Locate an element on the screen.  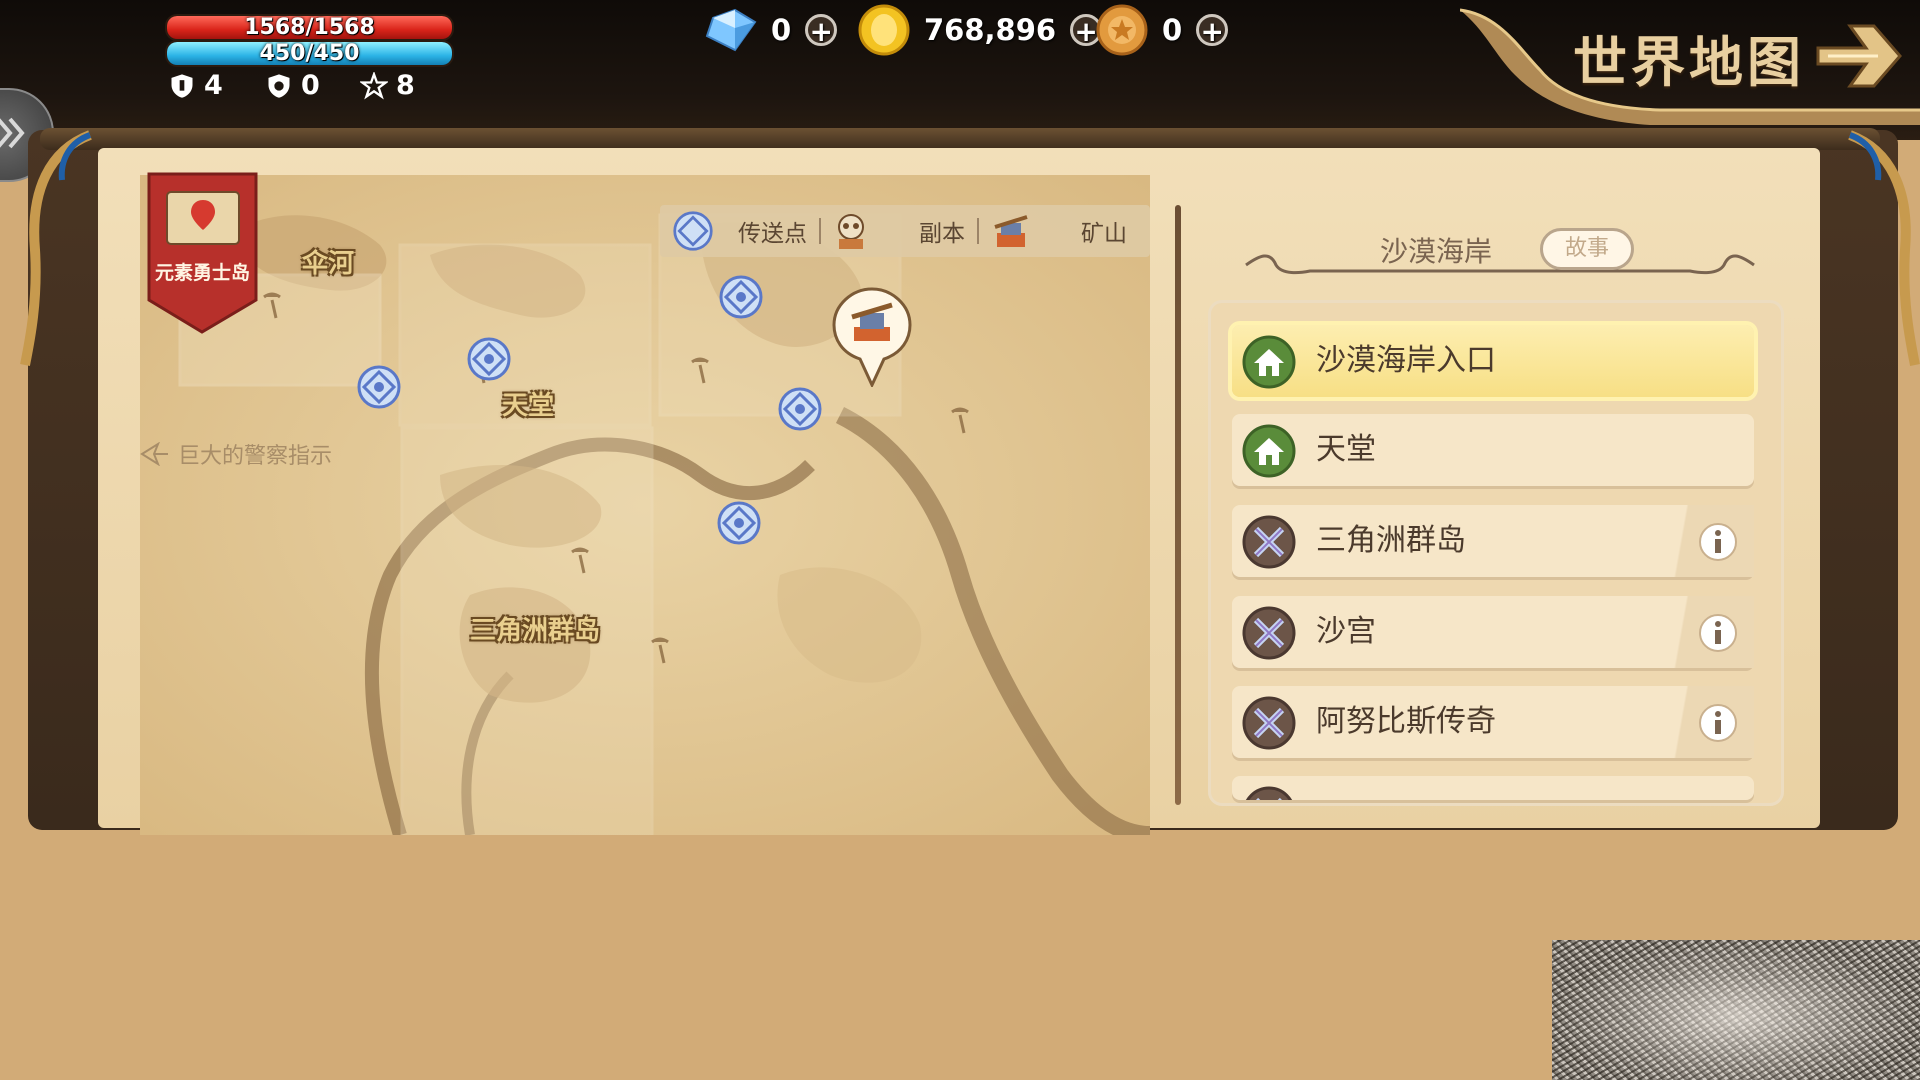
legend-mine-label: 矿山 is located at coordinates (1104, 234).